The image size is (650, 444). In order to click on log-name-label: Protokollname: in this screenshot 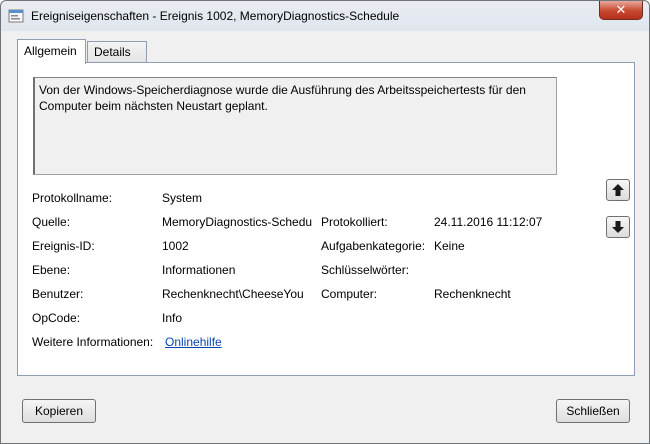, I will do `click(72, 198)`.